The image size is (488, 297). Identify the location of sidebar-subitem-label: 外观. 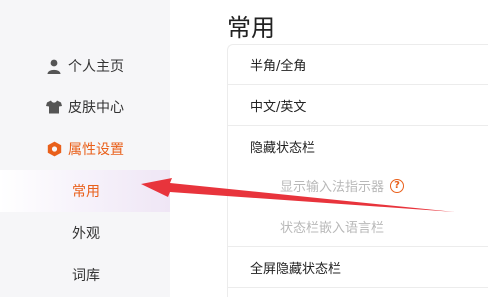
(86, 234).